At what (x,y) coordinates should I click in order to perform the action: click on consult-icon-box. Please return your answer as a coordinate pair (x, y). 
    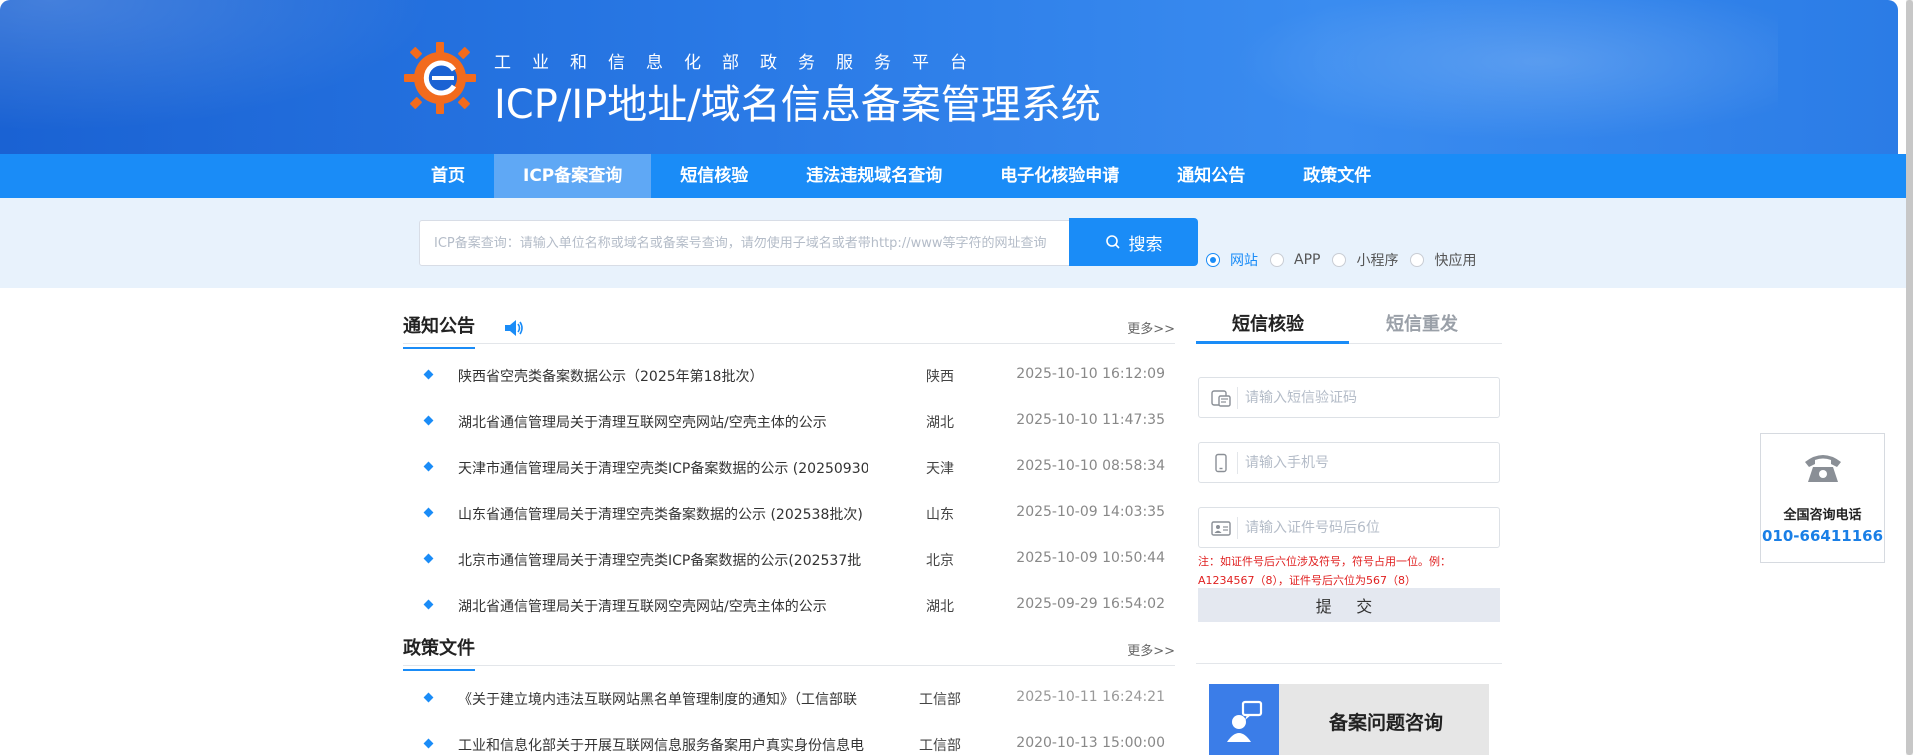
    Looking at the image, I should click on (1244, 719).